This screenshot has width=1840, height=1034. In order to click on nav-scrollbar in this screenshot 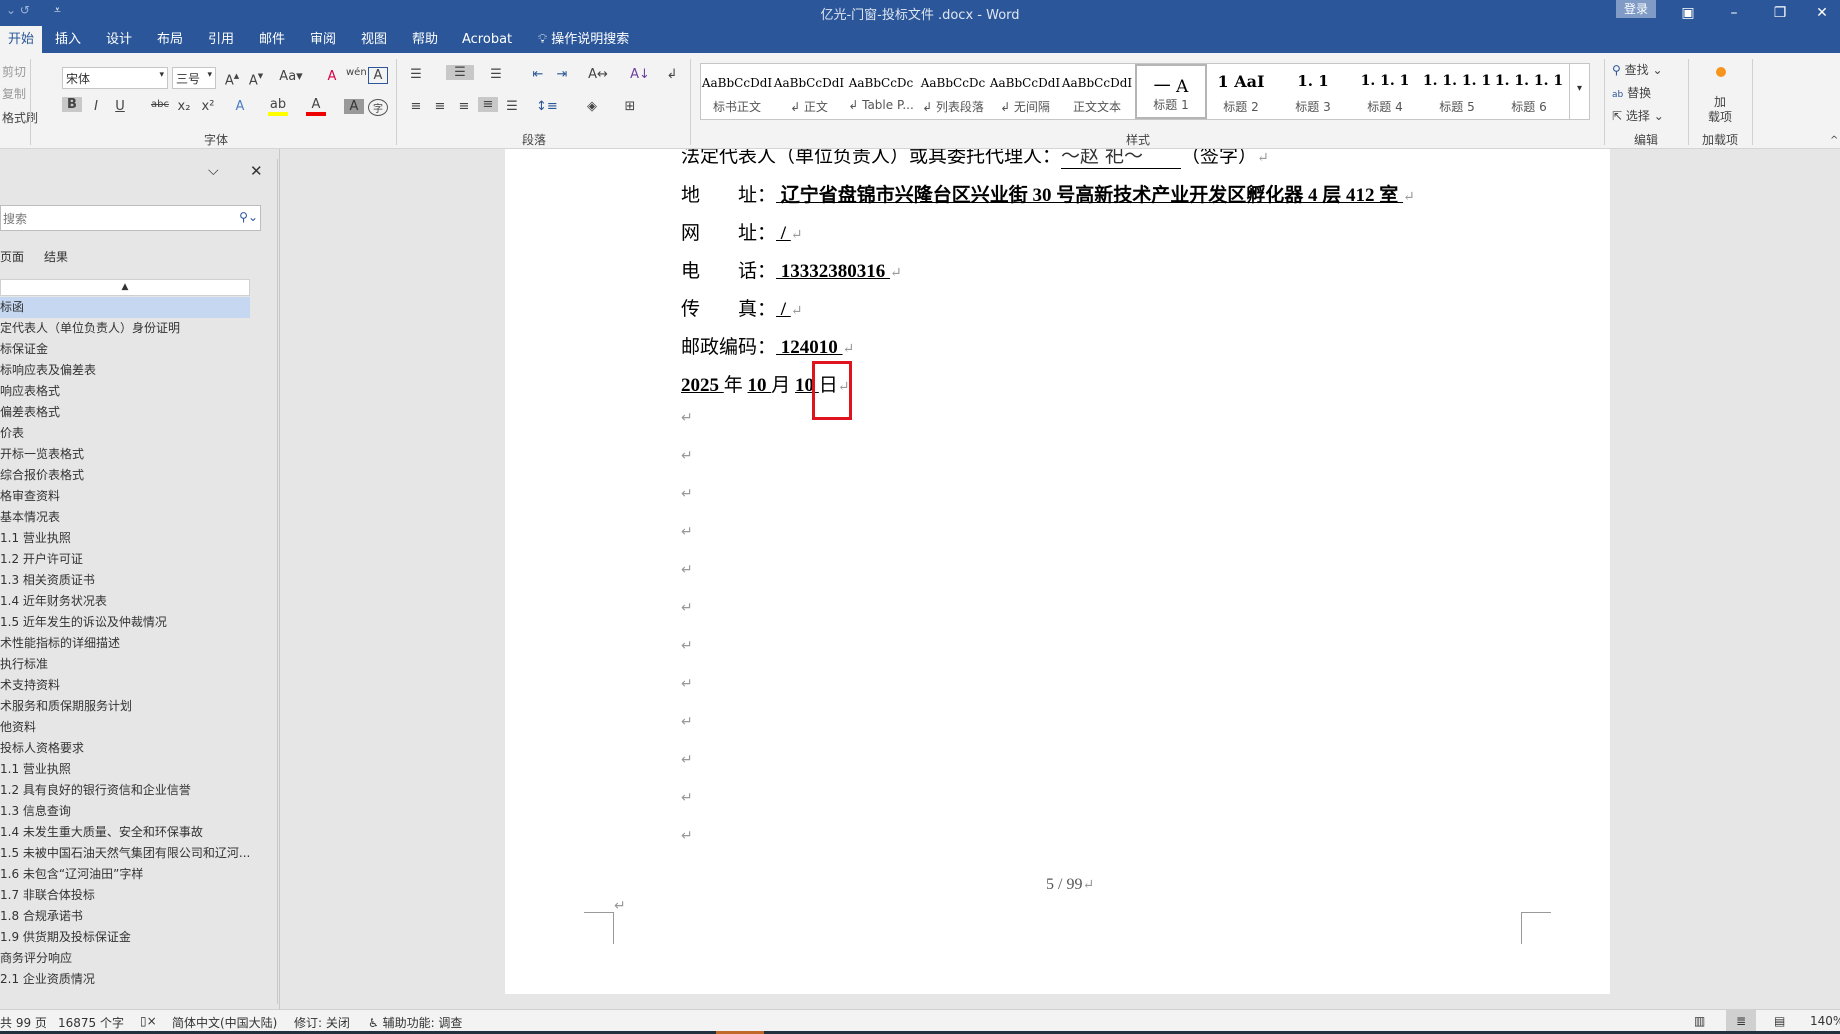, I will do `click(277, 581)`.